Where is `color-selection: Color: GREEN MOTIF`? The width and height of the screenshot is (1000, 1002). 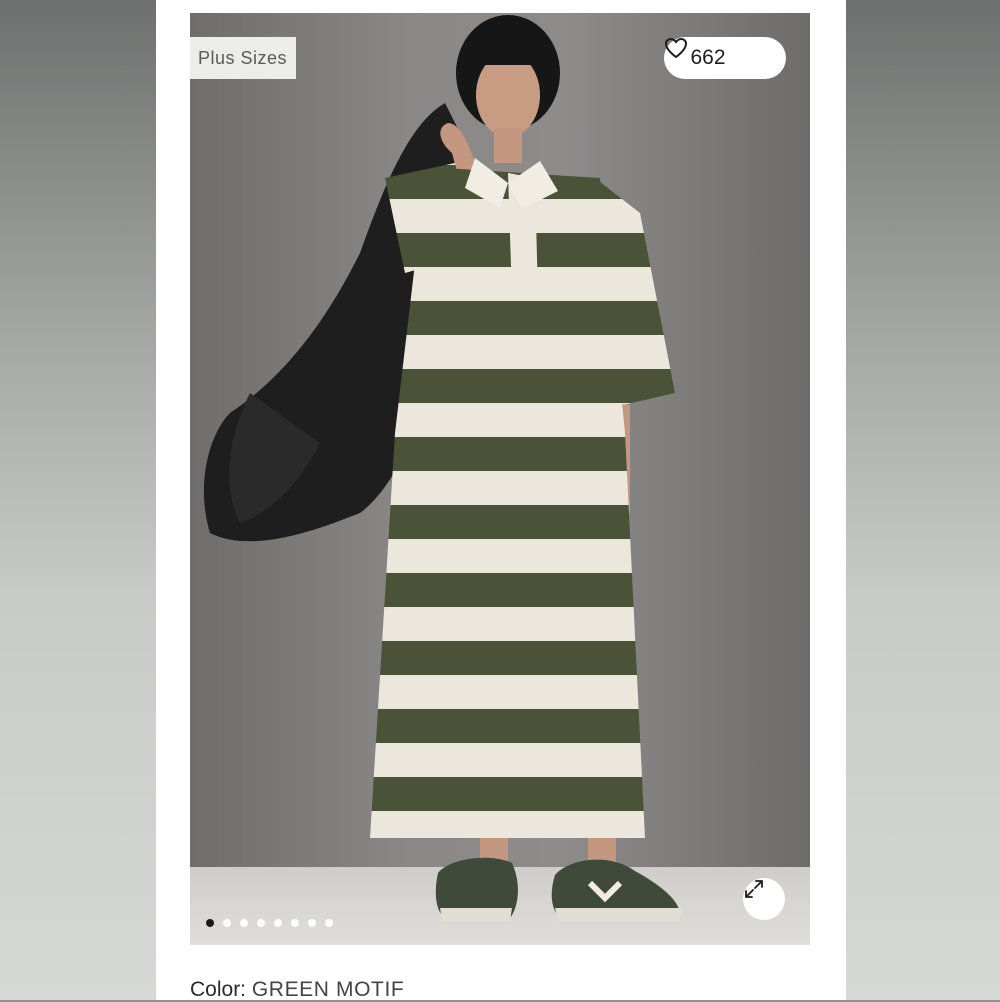 color-selection: Color: GREEN MOTIF is located at coordinates (297, 990).